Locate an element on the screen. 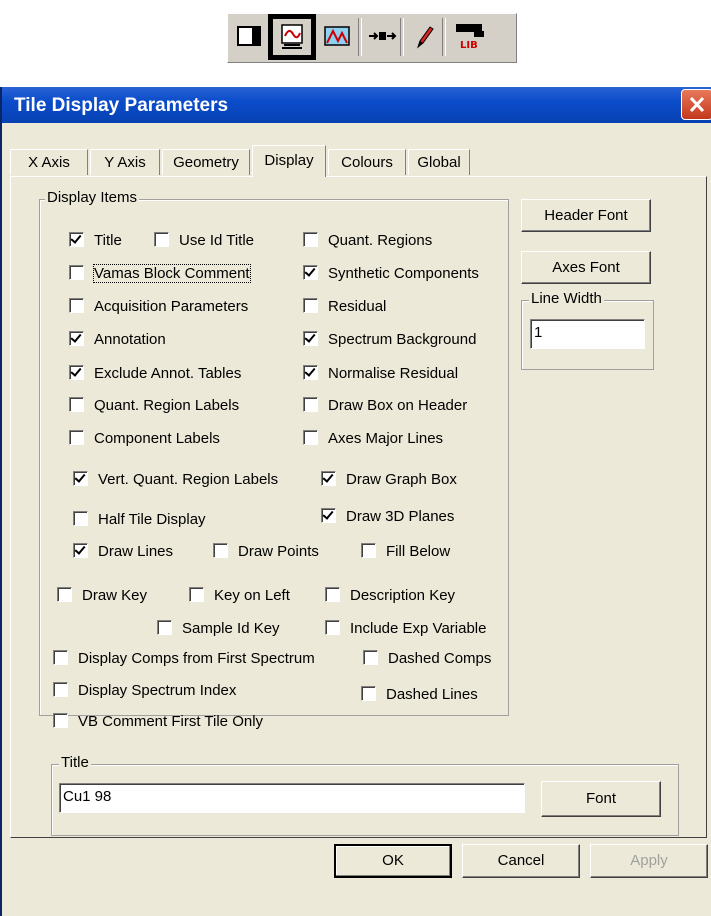  tab-y-axis: Y Axis is located at coordinates (125, 162).